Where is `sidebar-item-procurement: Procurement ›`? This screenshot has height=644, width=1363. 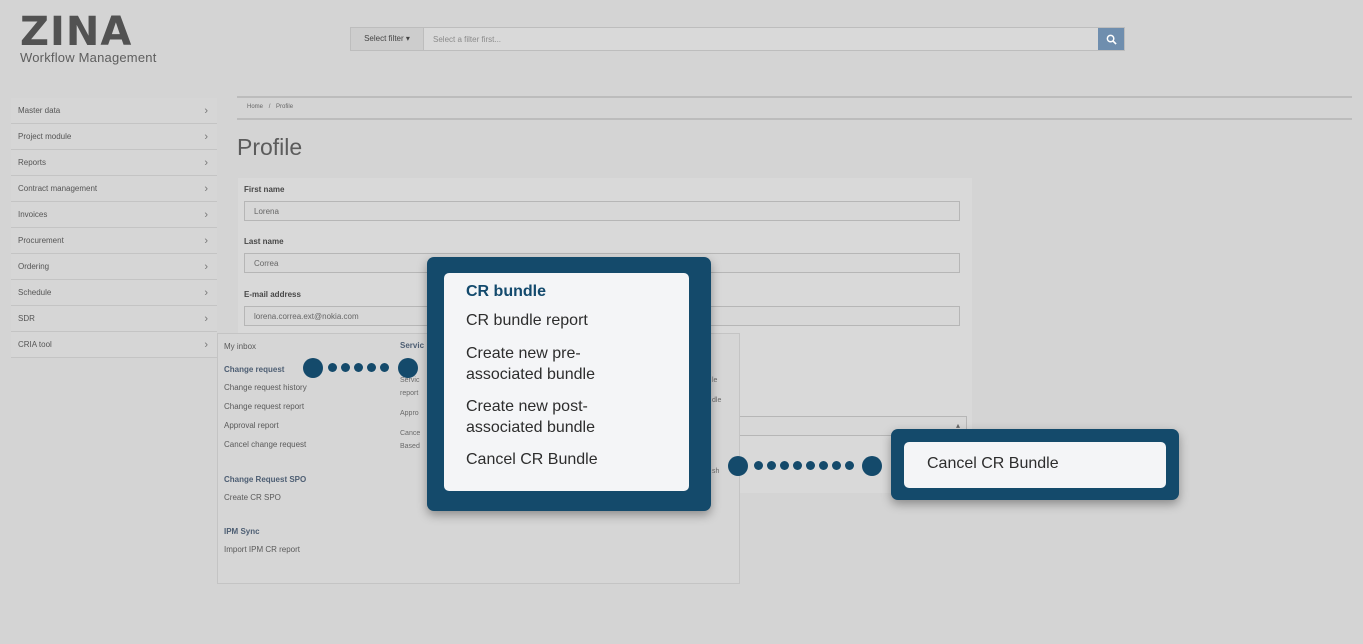
sidebar-item-procurement: Procurement › is located at coordinates (114, 241).